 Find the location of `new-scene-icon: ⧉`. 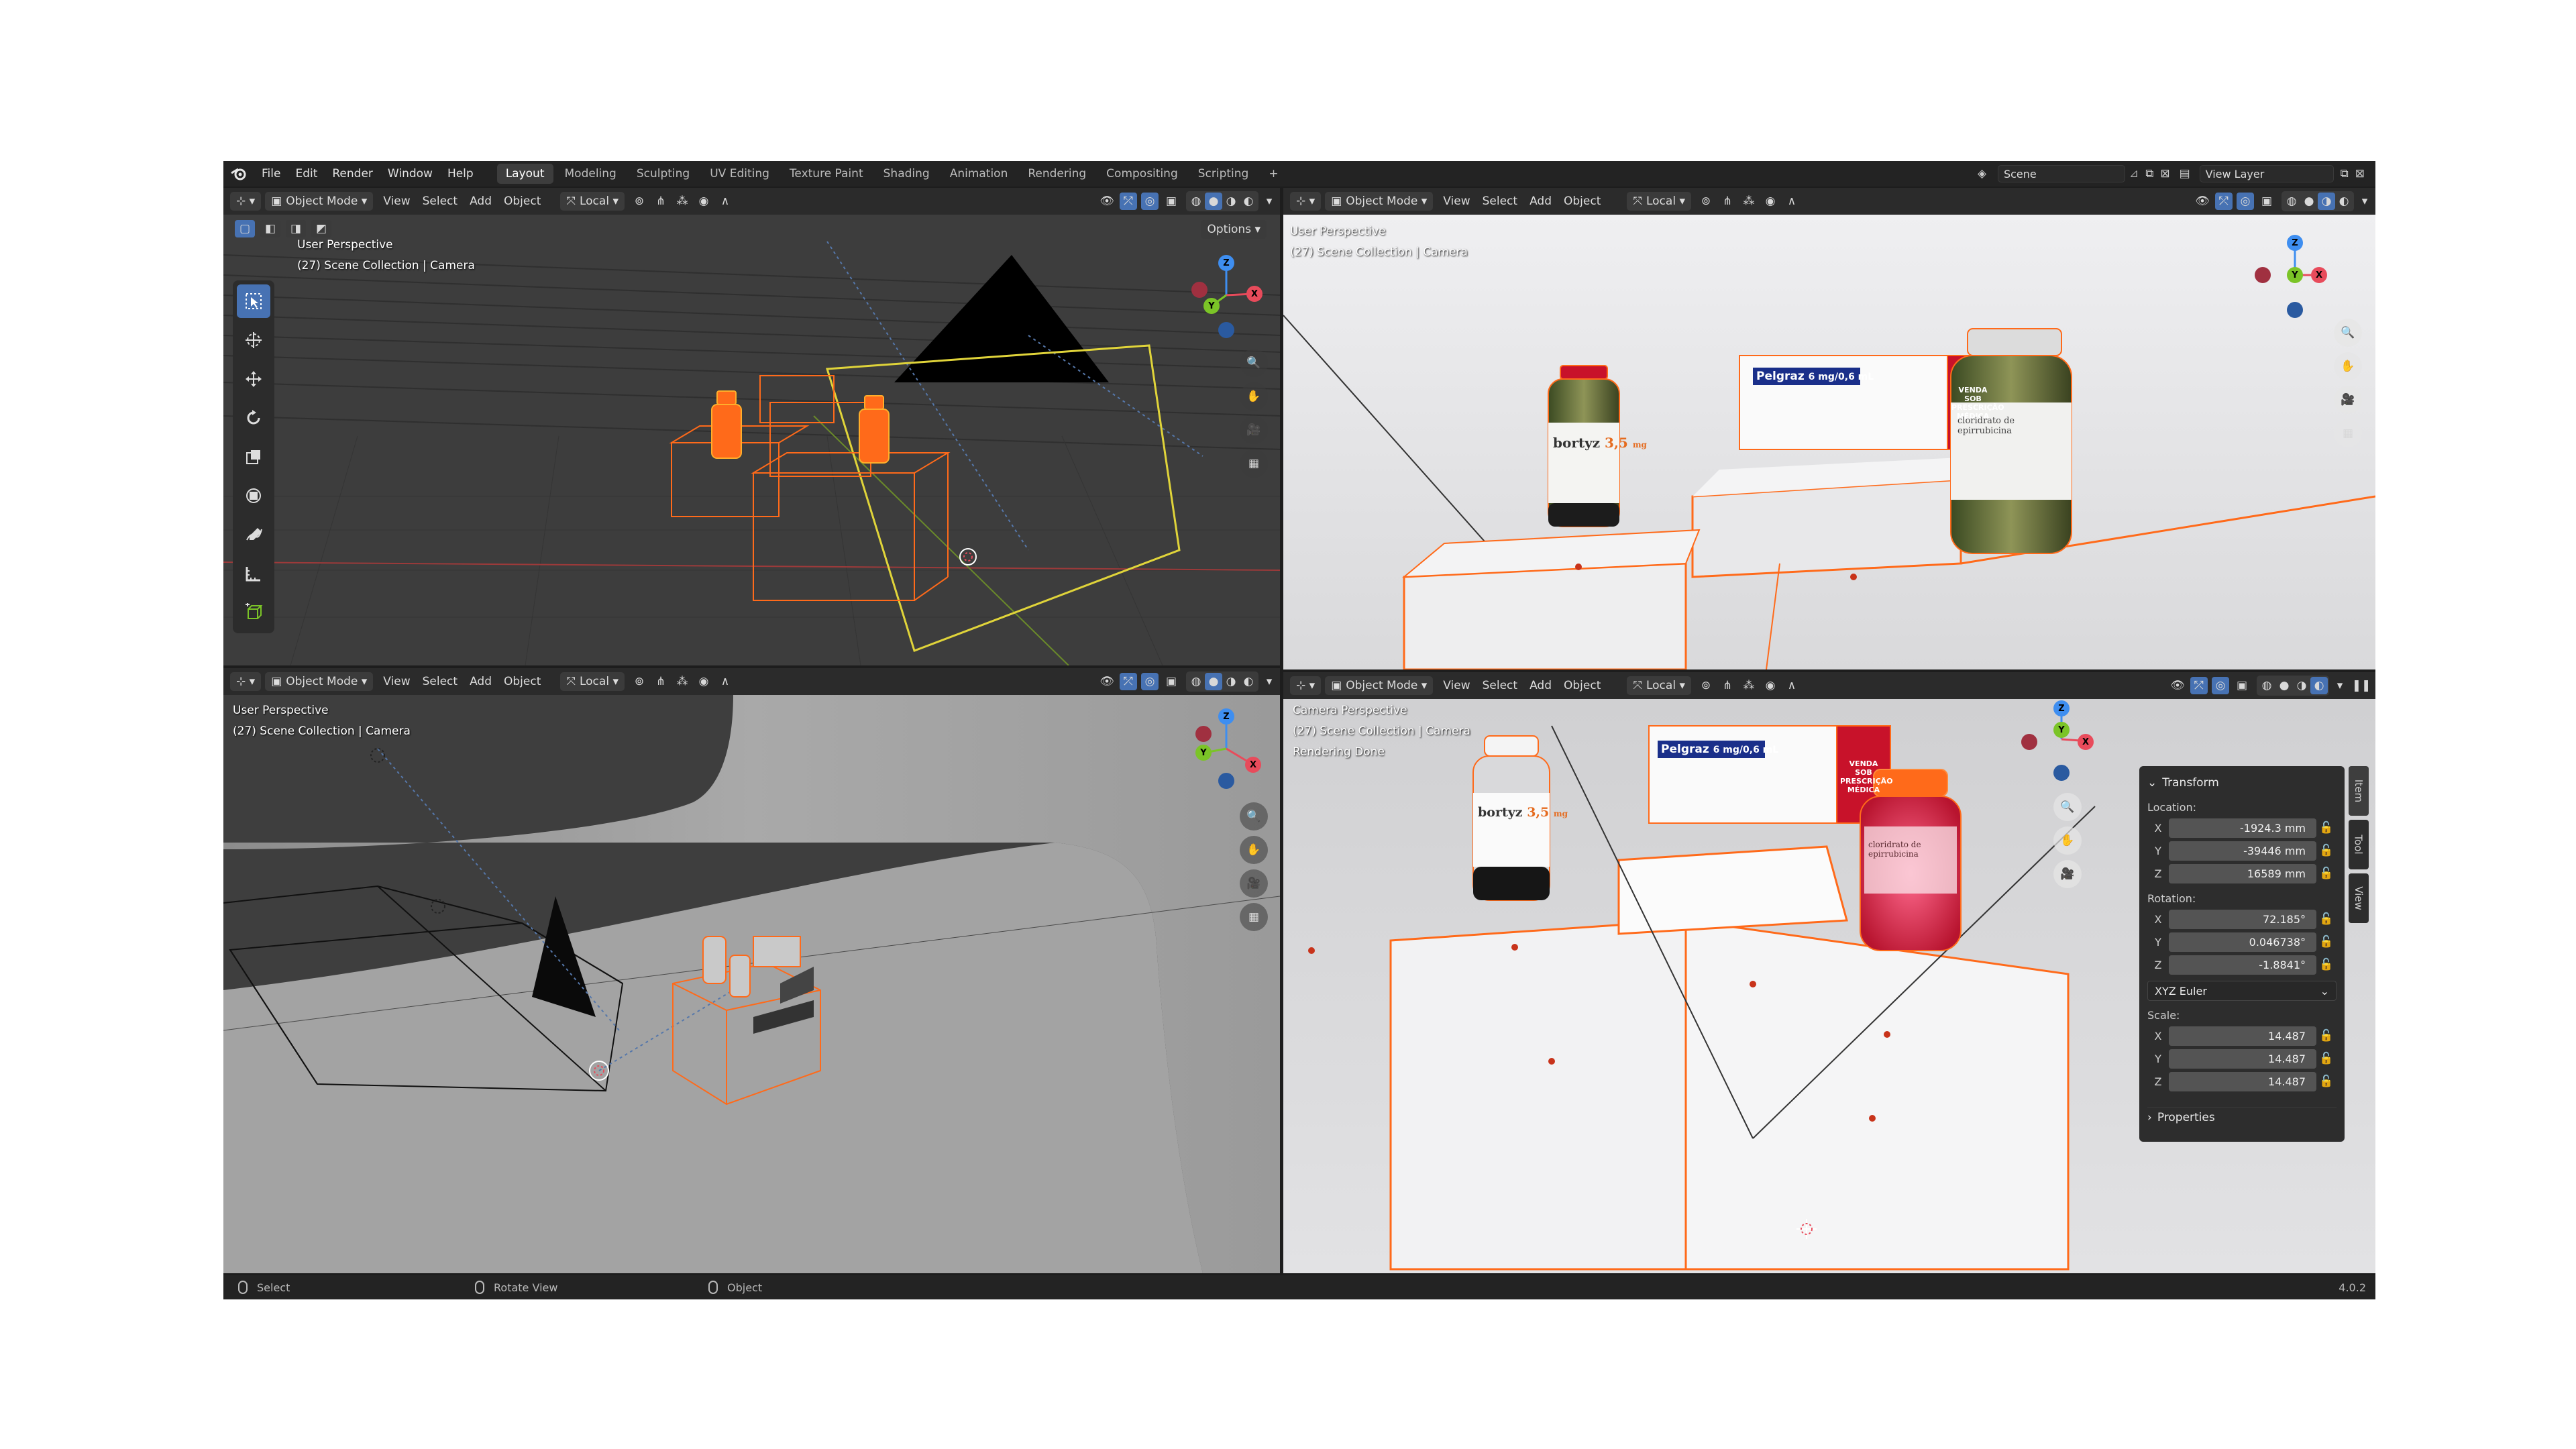

new-scene-icon: ⧉ is located at coordinates (2149, 173).